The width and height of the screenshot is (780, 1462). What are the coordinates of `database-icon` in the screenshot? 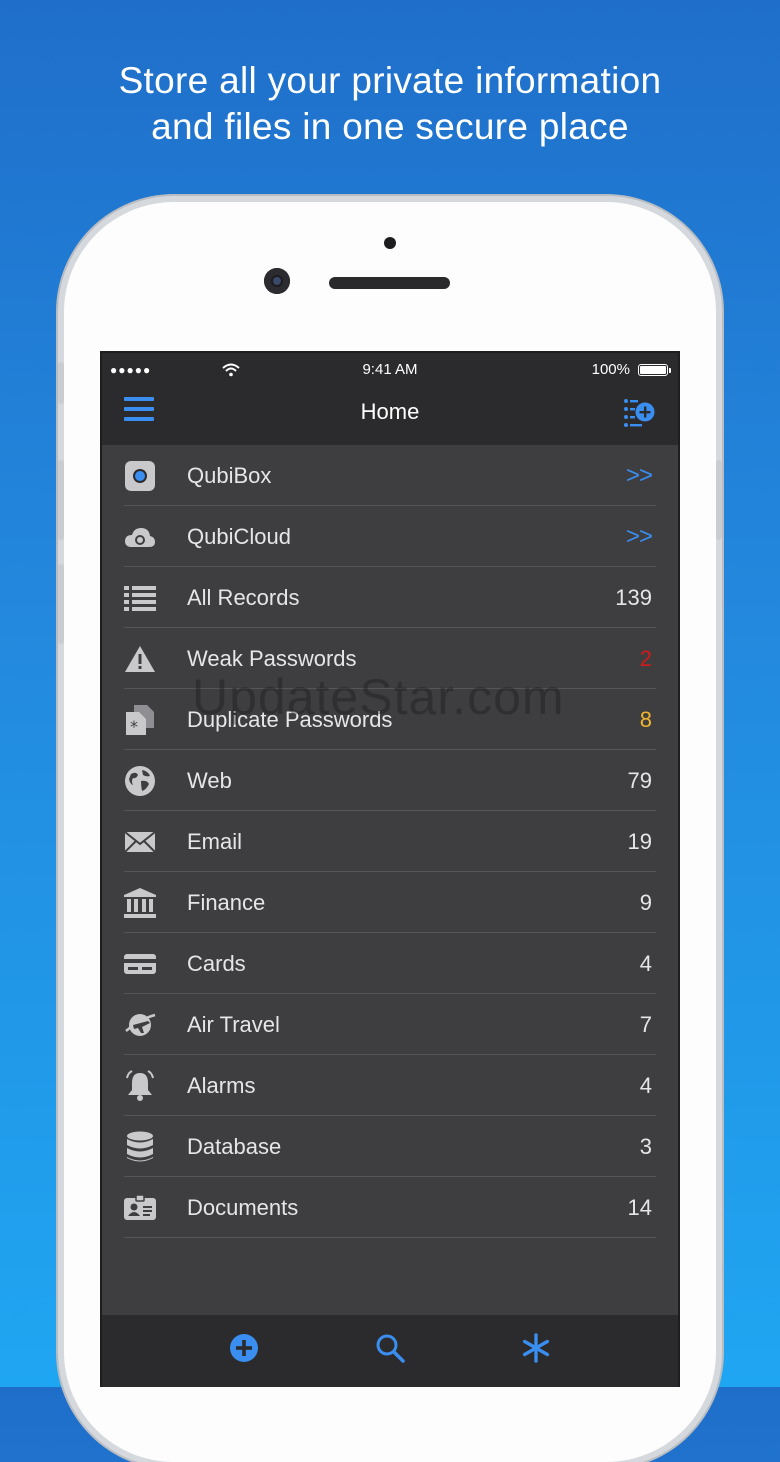 It's located at (140, 1147).